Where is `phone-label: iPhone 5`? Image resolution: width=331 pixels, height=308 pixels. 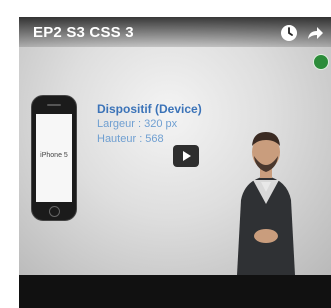 phone-label: iPhone 5 is located at coordinates (54, 155).